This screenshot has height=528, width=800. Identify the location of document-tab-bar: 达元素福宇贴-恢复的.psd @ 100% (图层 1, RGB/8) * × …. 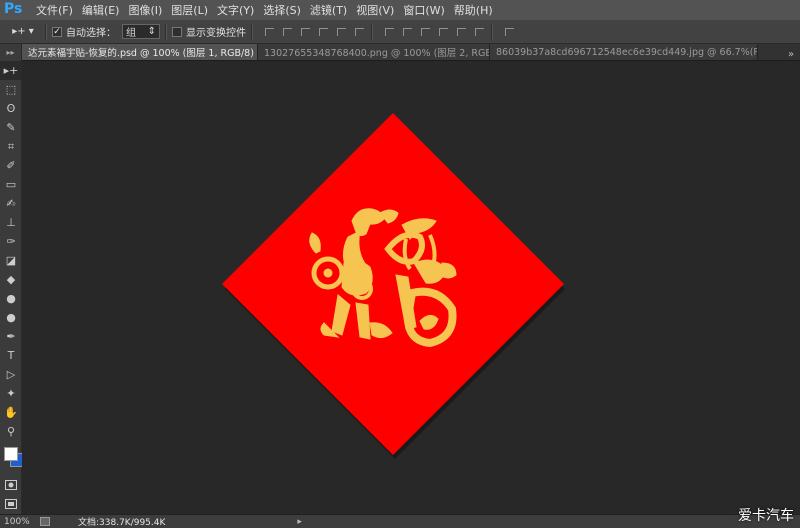
(411, 52).